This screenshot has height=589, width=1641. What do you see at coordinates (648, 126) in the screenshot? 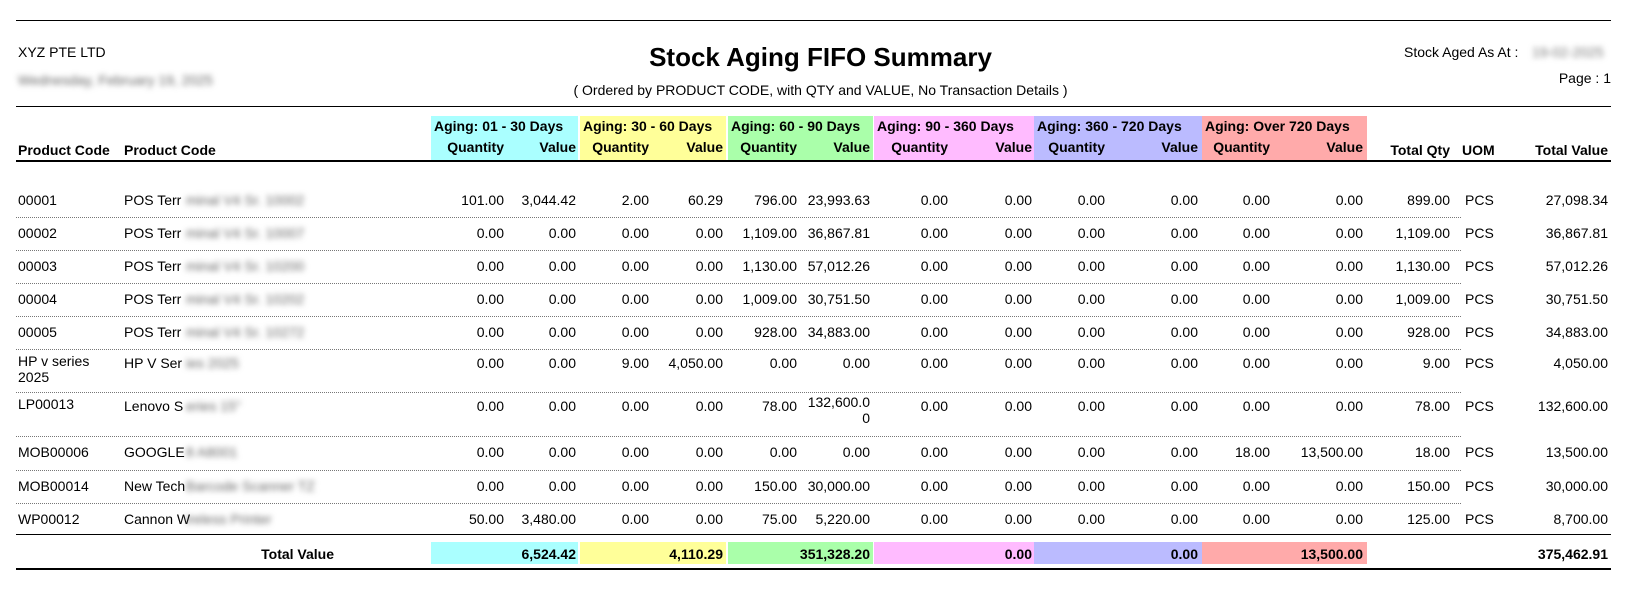
I see `aging-band-label: Aging: 30 - 60 Days` at bounding box center [648, 126].